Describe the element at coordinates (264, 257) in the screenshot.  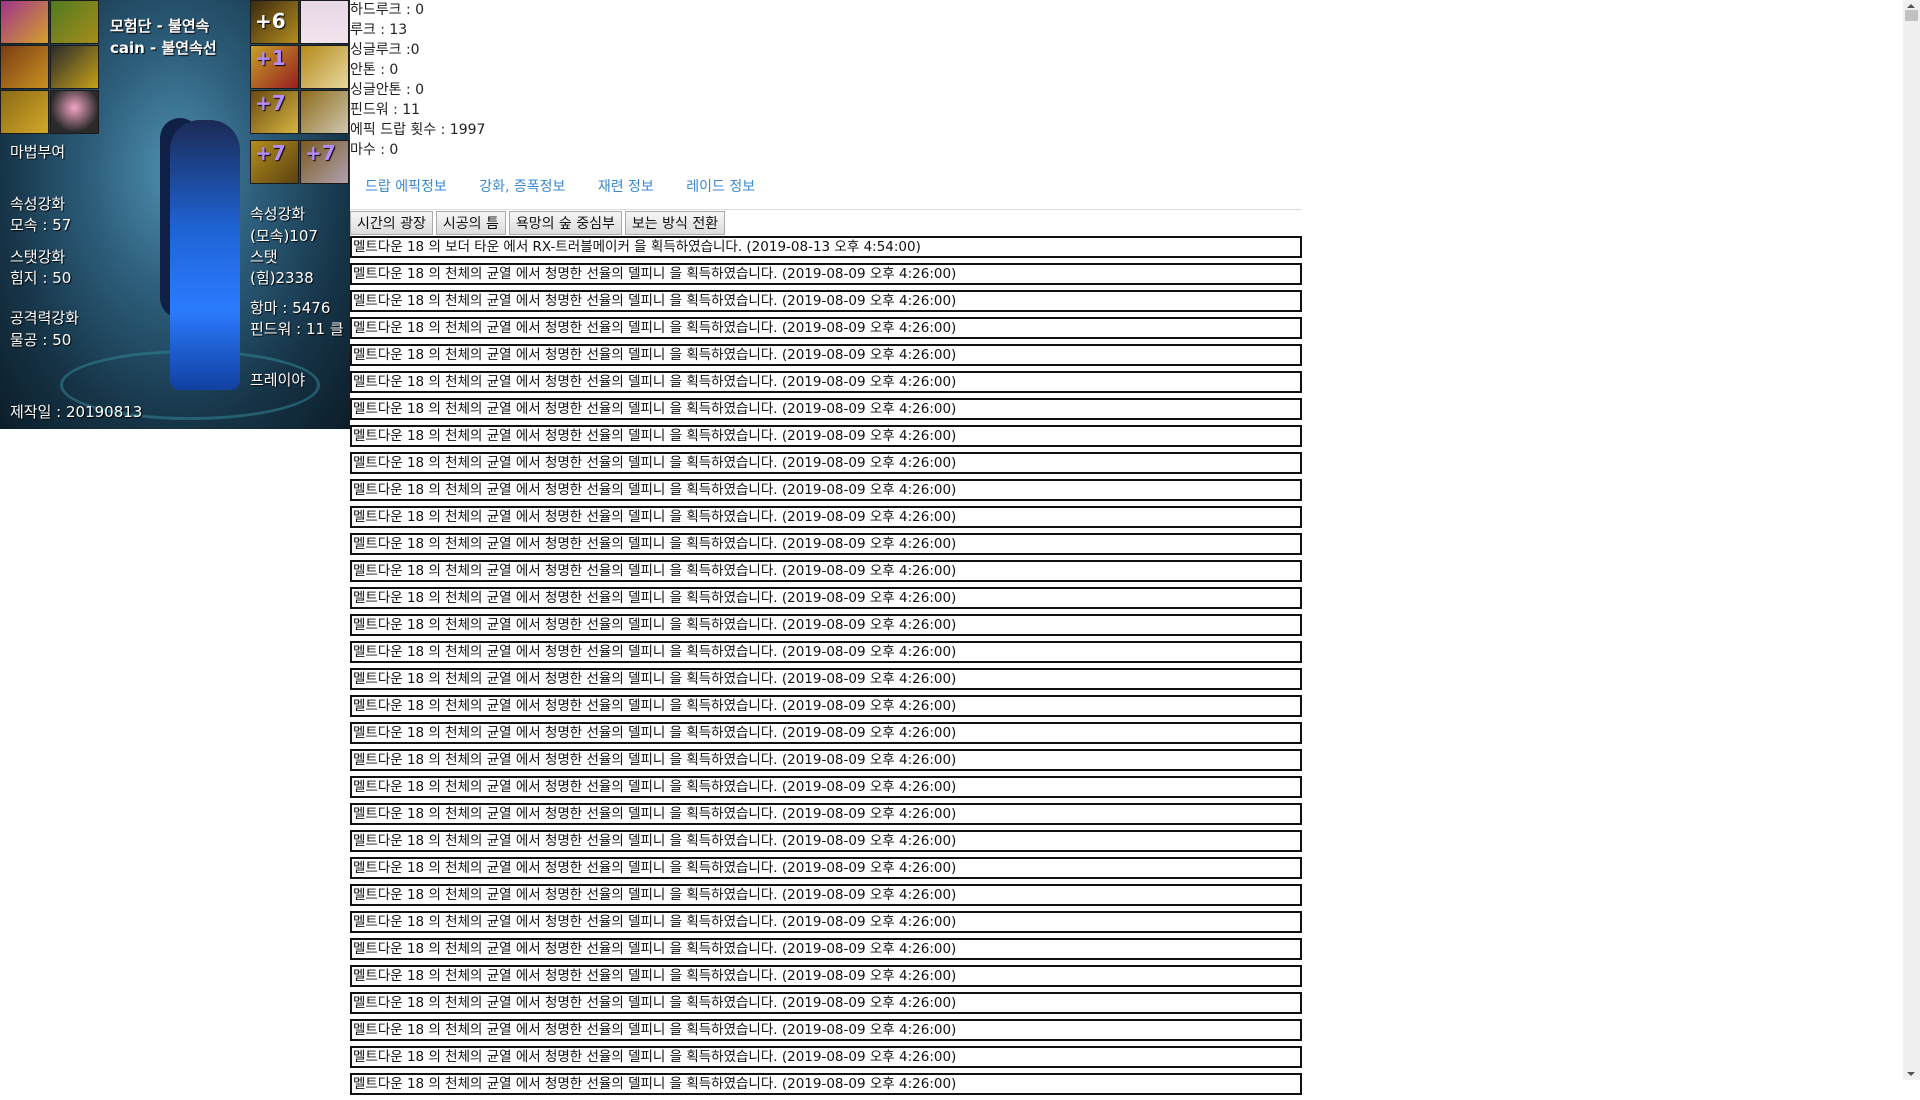
I see `right-stat: 스탯` at that location.